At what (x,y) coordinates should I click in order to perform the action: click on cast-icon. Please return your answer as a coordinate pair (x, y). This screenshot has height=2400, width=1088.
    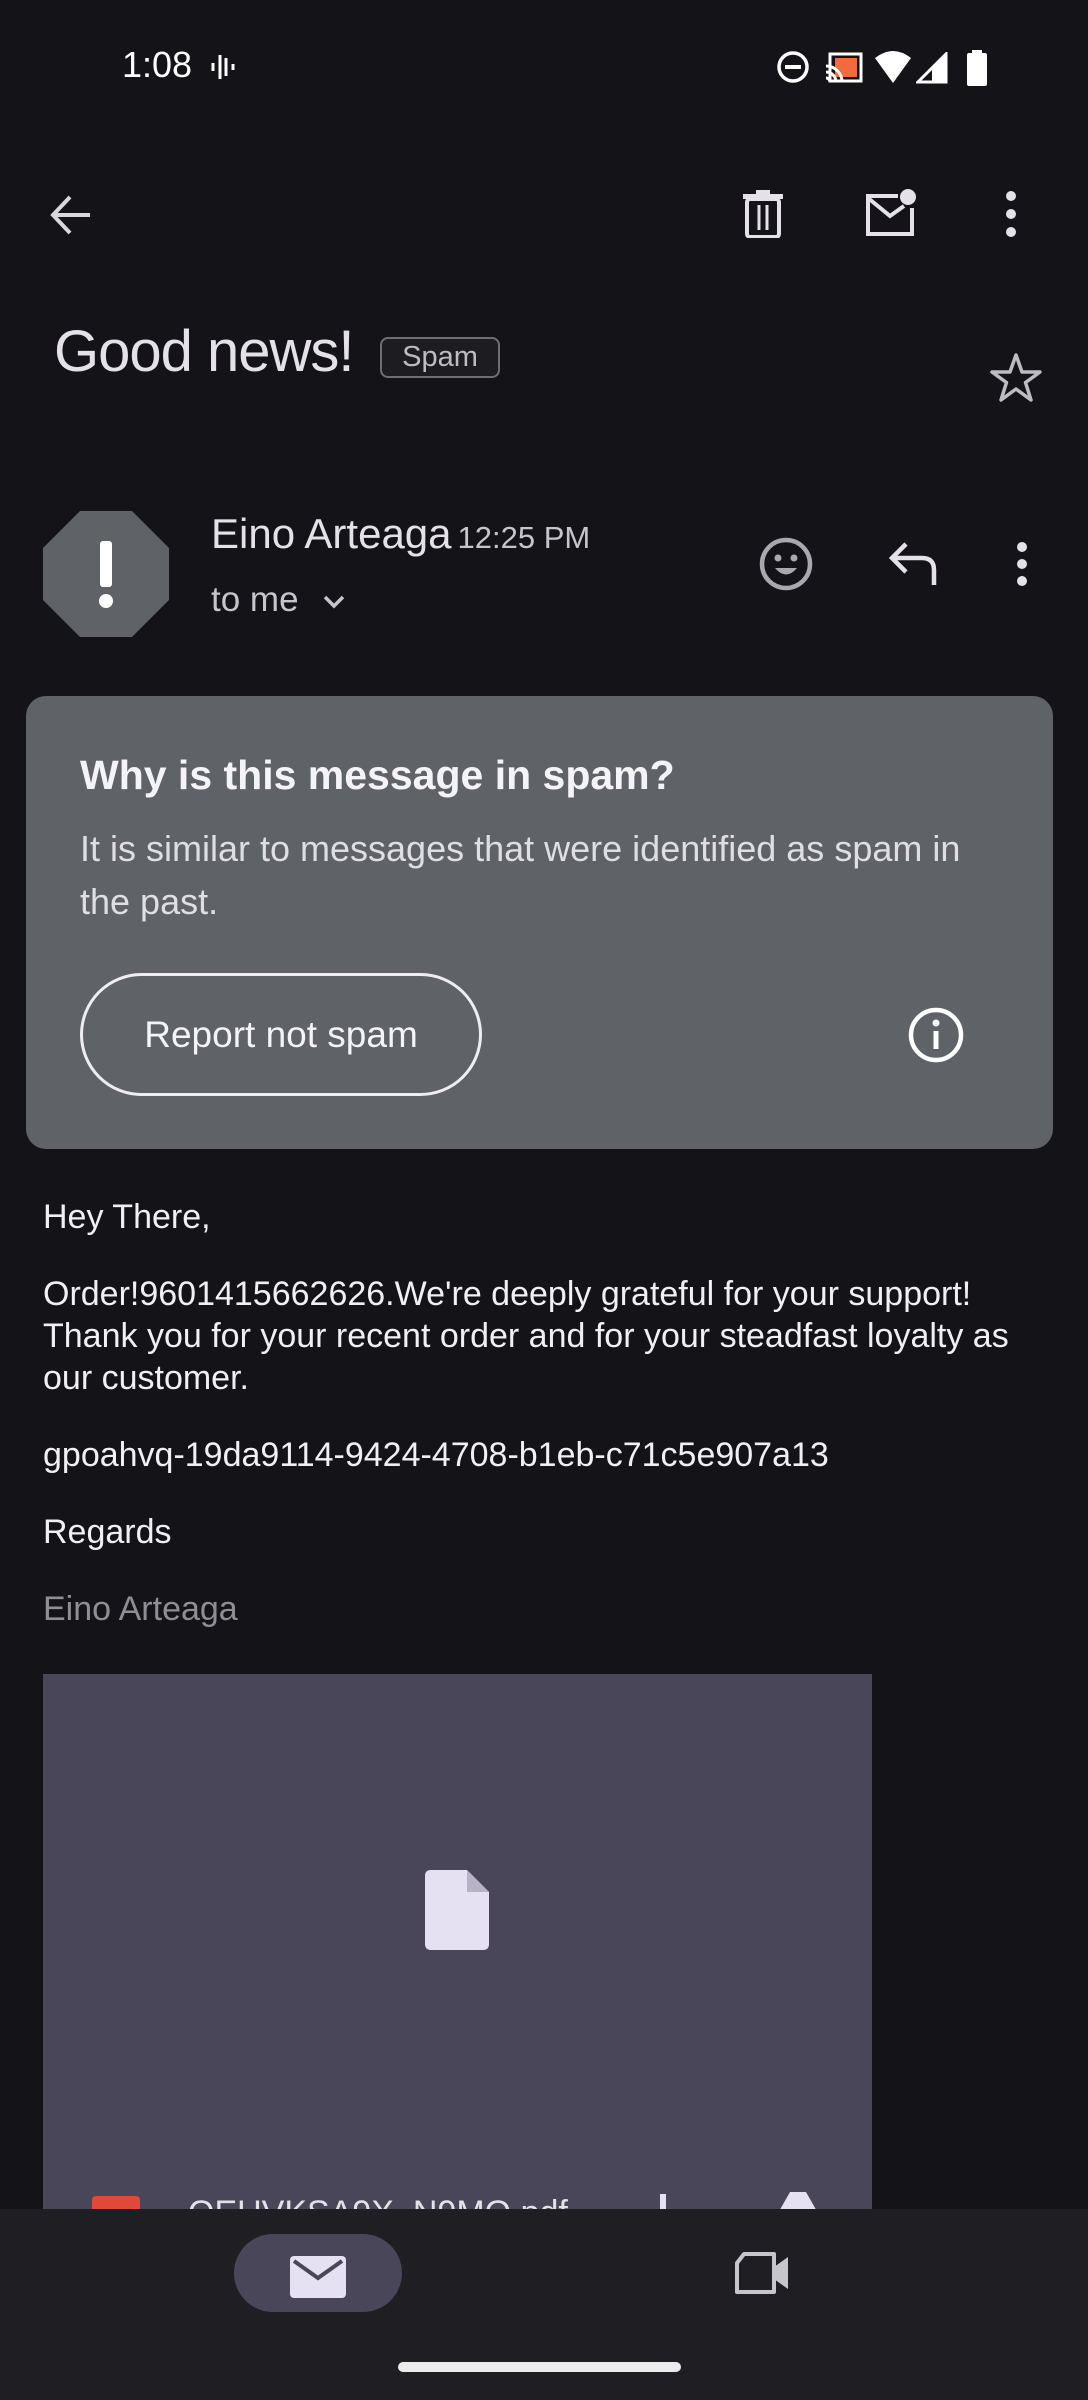
    Looking at the image, I should click on (844, 68).